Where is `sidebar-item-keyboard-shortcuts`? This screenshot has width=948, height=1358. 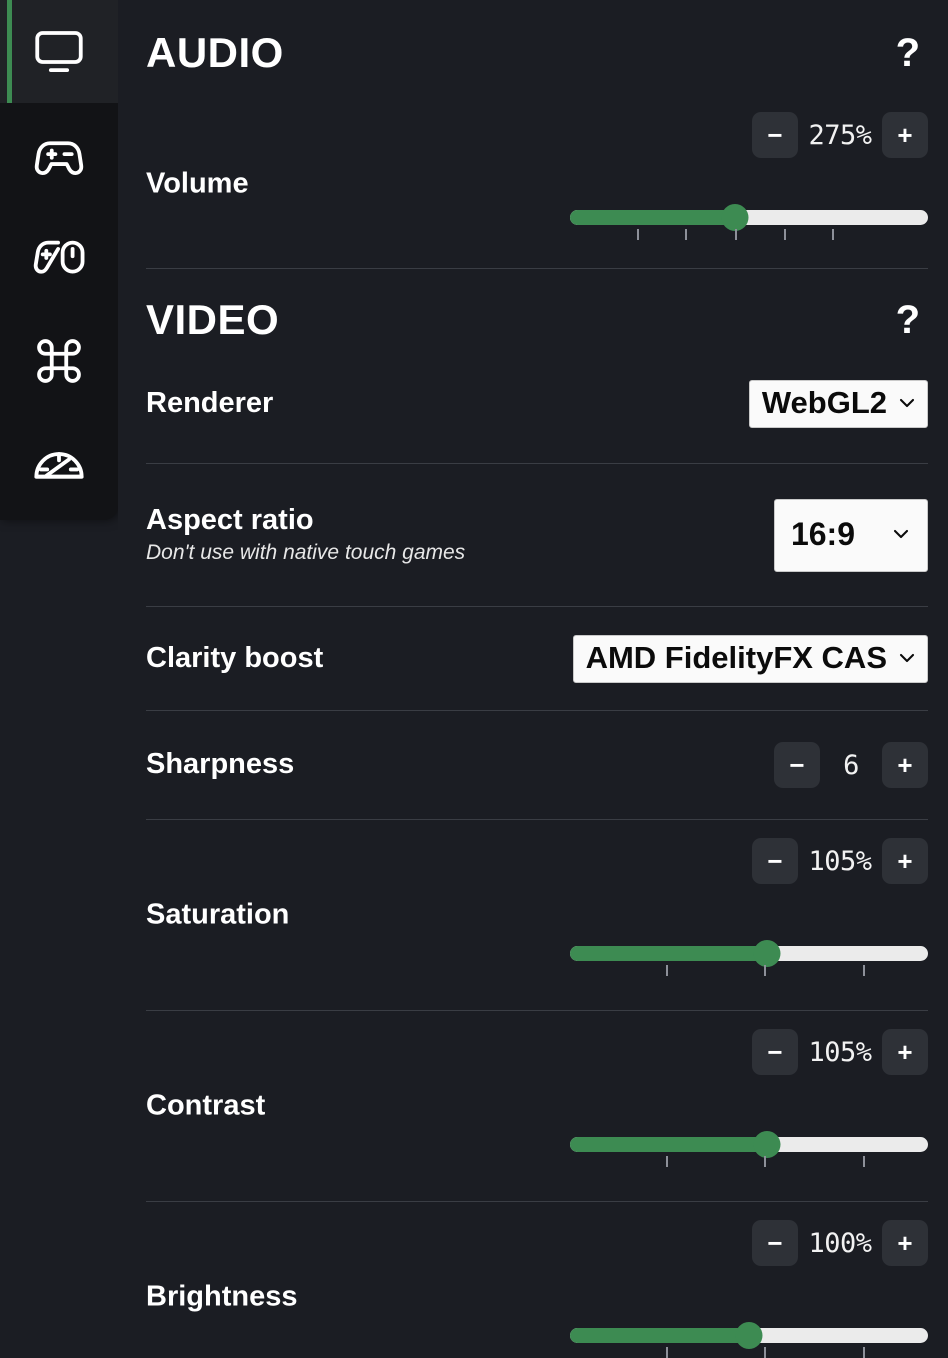 sidebar-item-keyboard-shortcuts is located at coordinates (59, 360).